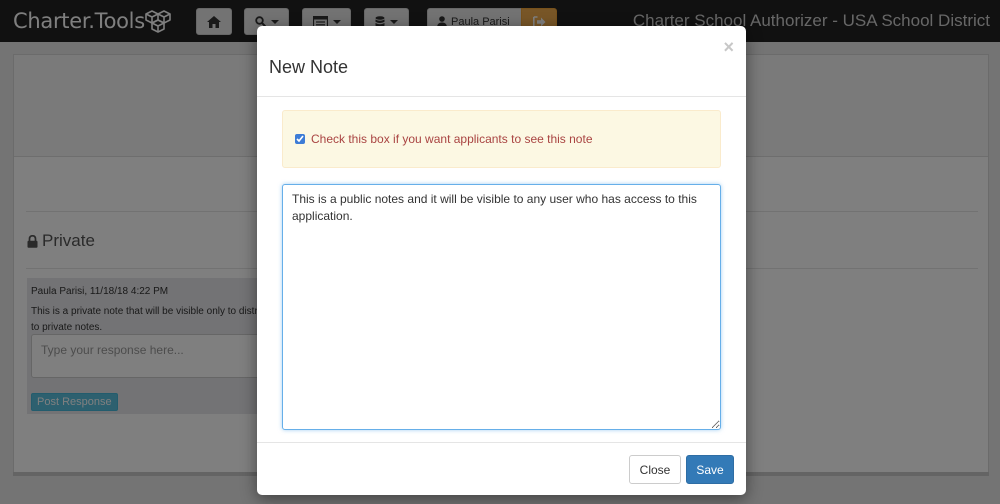 The width and height of the screenshot is (1000, 504). What do you see at coordinates (710, 469) in the screenshot?
I see `save-button: Save` at bounding box center [710, 469].